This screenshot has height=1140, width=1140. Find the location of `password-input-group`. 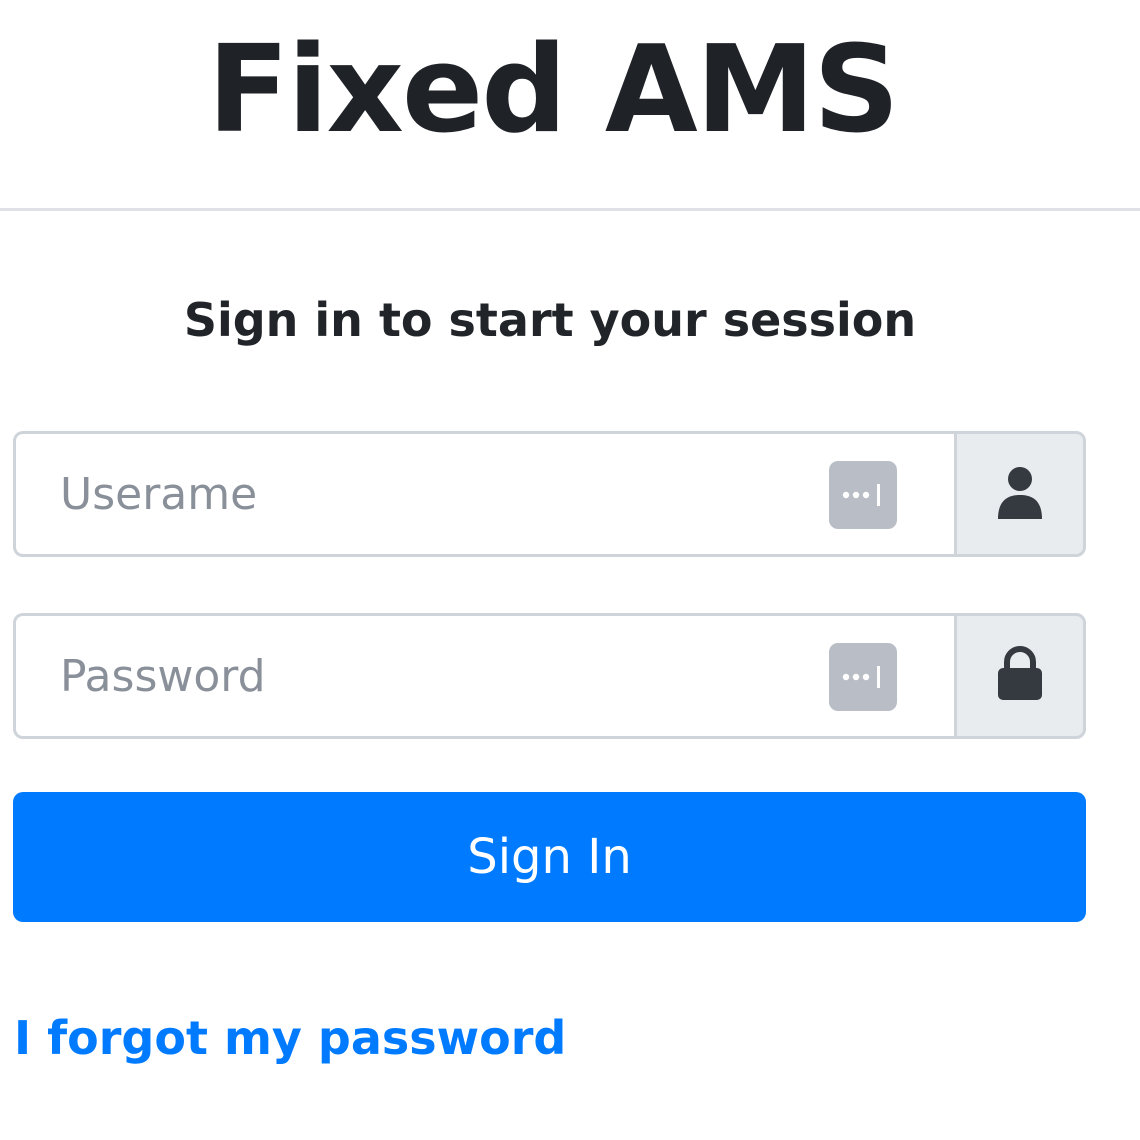

password-input-group is located at coordinates (549, 676).